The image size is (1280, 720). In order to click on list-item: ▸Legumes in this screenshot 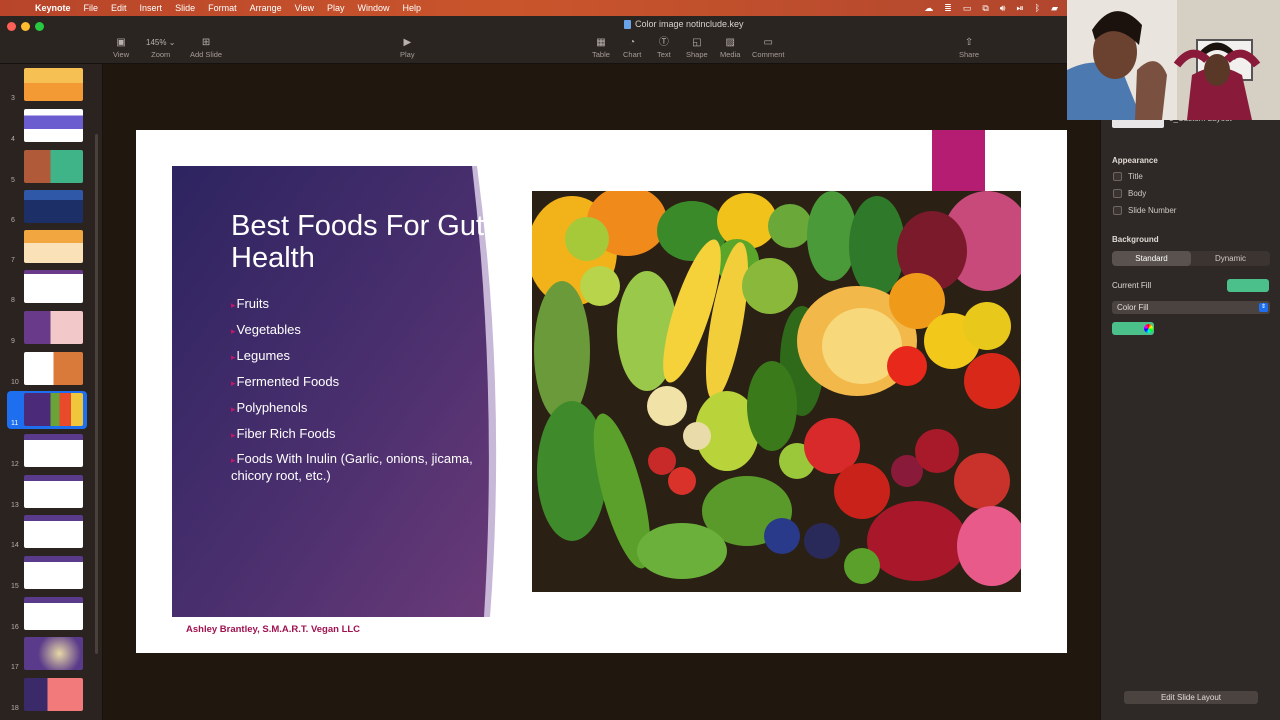, I will do `click(261, 355)`.